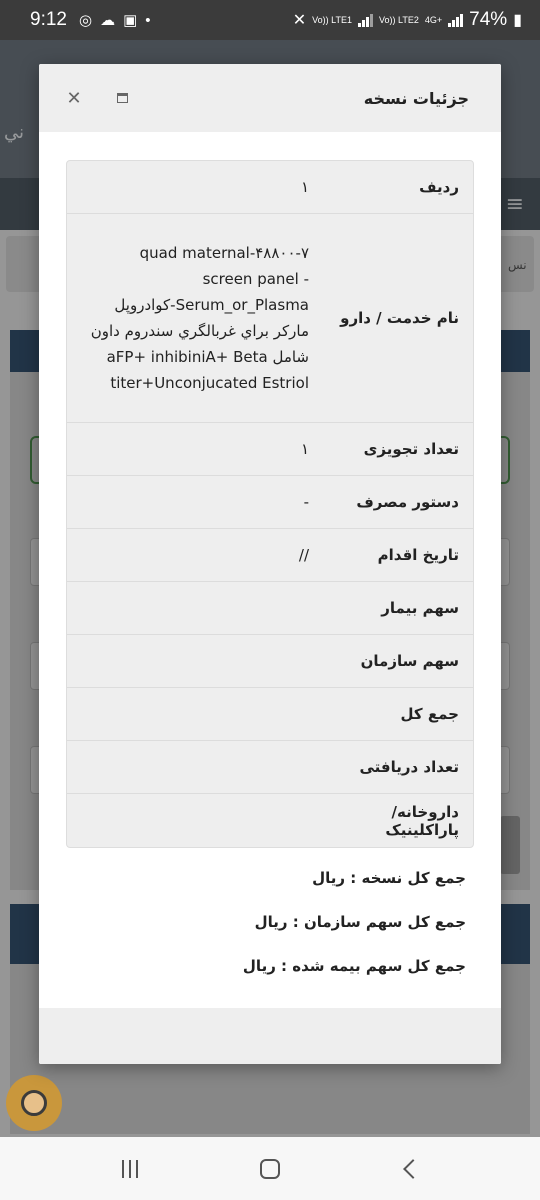  What do you see at coordinates (366, 20) in the screenshot?
I see `signal-1-icon` at bounding box center [366, 20].